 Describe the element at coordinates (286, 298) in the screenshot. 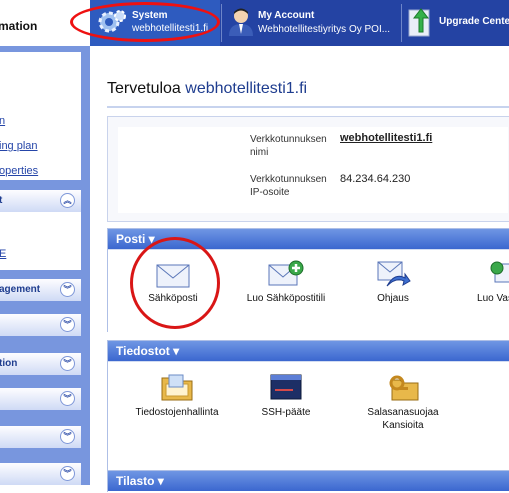

I see `create-email-label: Luo Sähköpostitili` at that location.